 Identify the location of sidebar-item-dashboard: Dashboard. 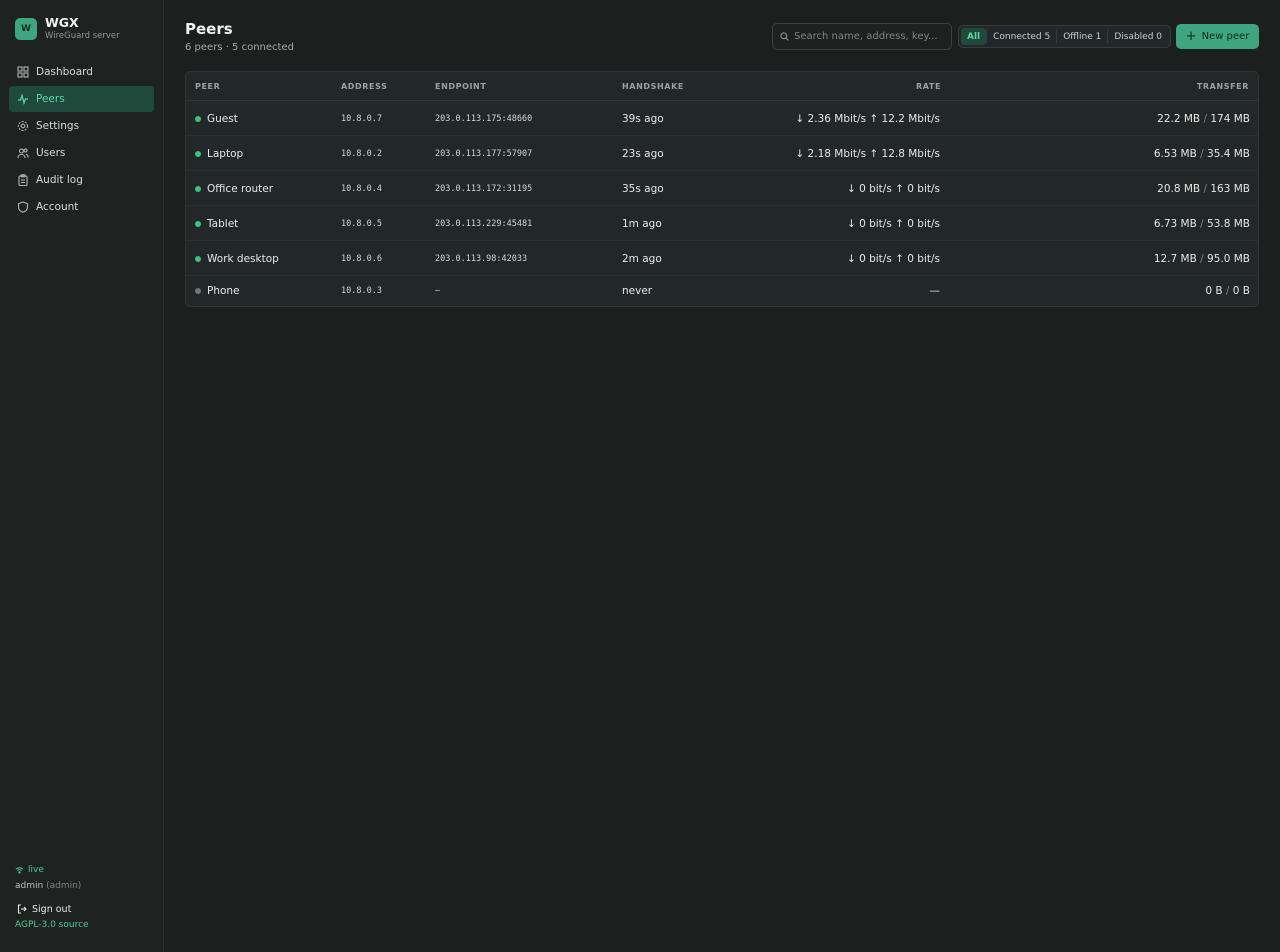
(81, 72).